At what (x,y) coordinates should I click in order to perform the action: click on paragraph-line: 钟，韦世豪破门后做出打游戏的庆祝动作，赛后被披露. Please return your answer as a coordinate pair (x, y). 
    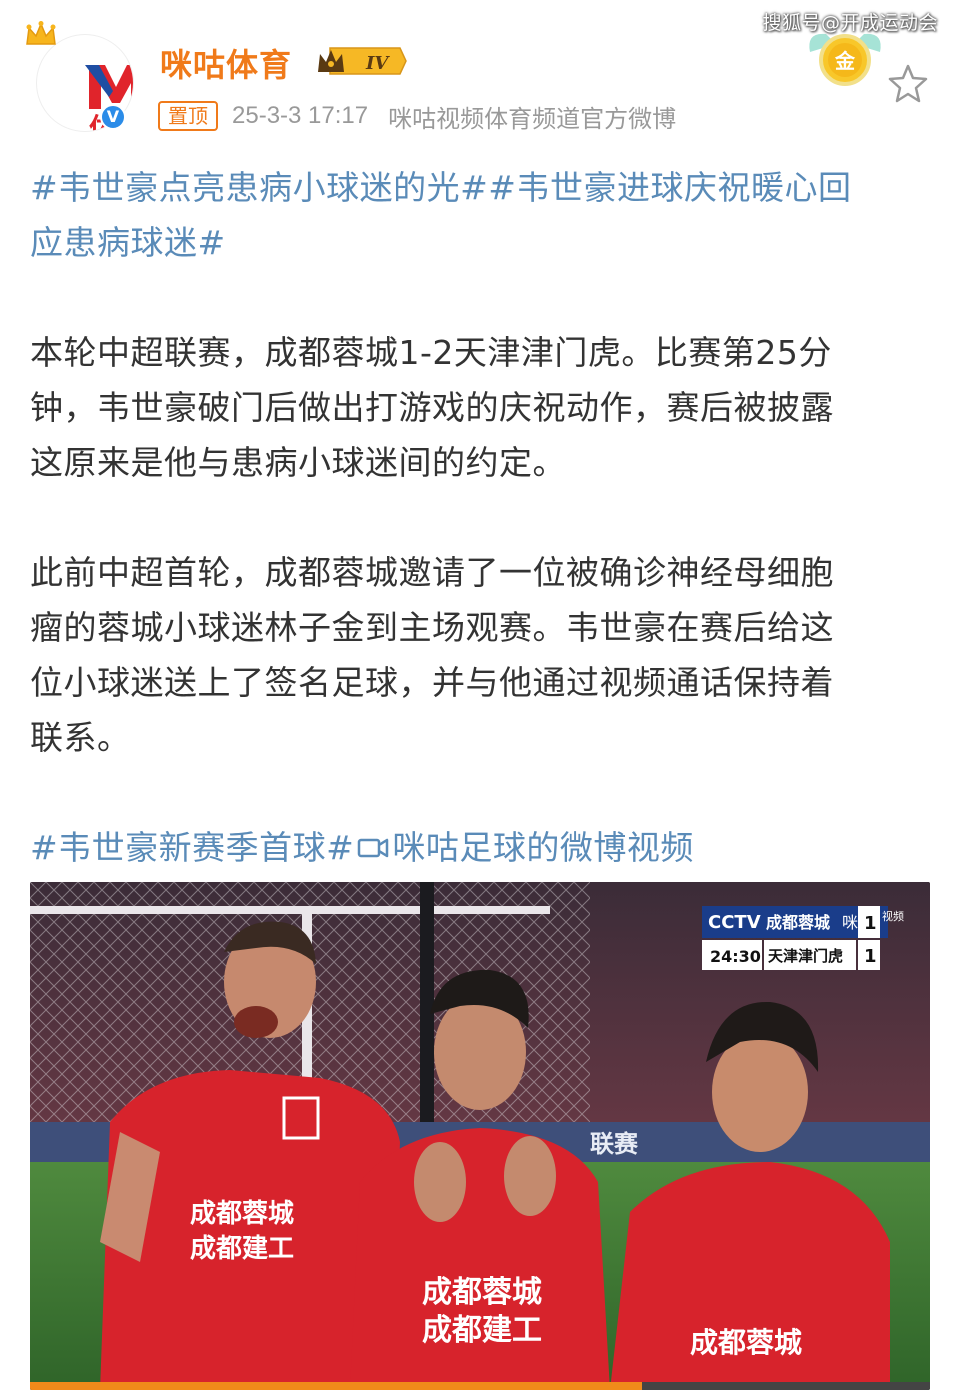
    Looking at the image, I should click on (432, 407).